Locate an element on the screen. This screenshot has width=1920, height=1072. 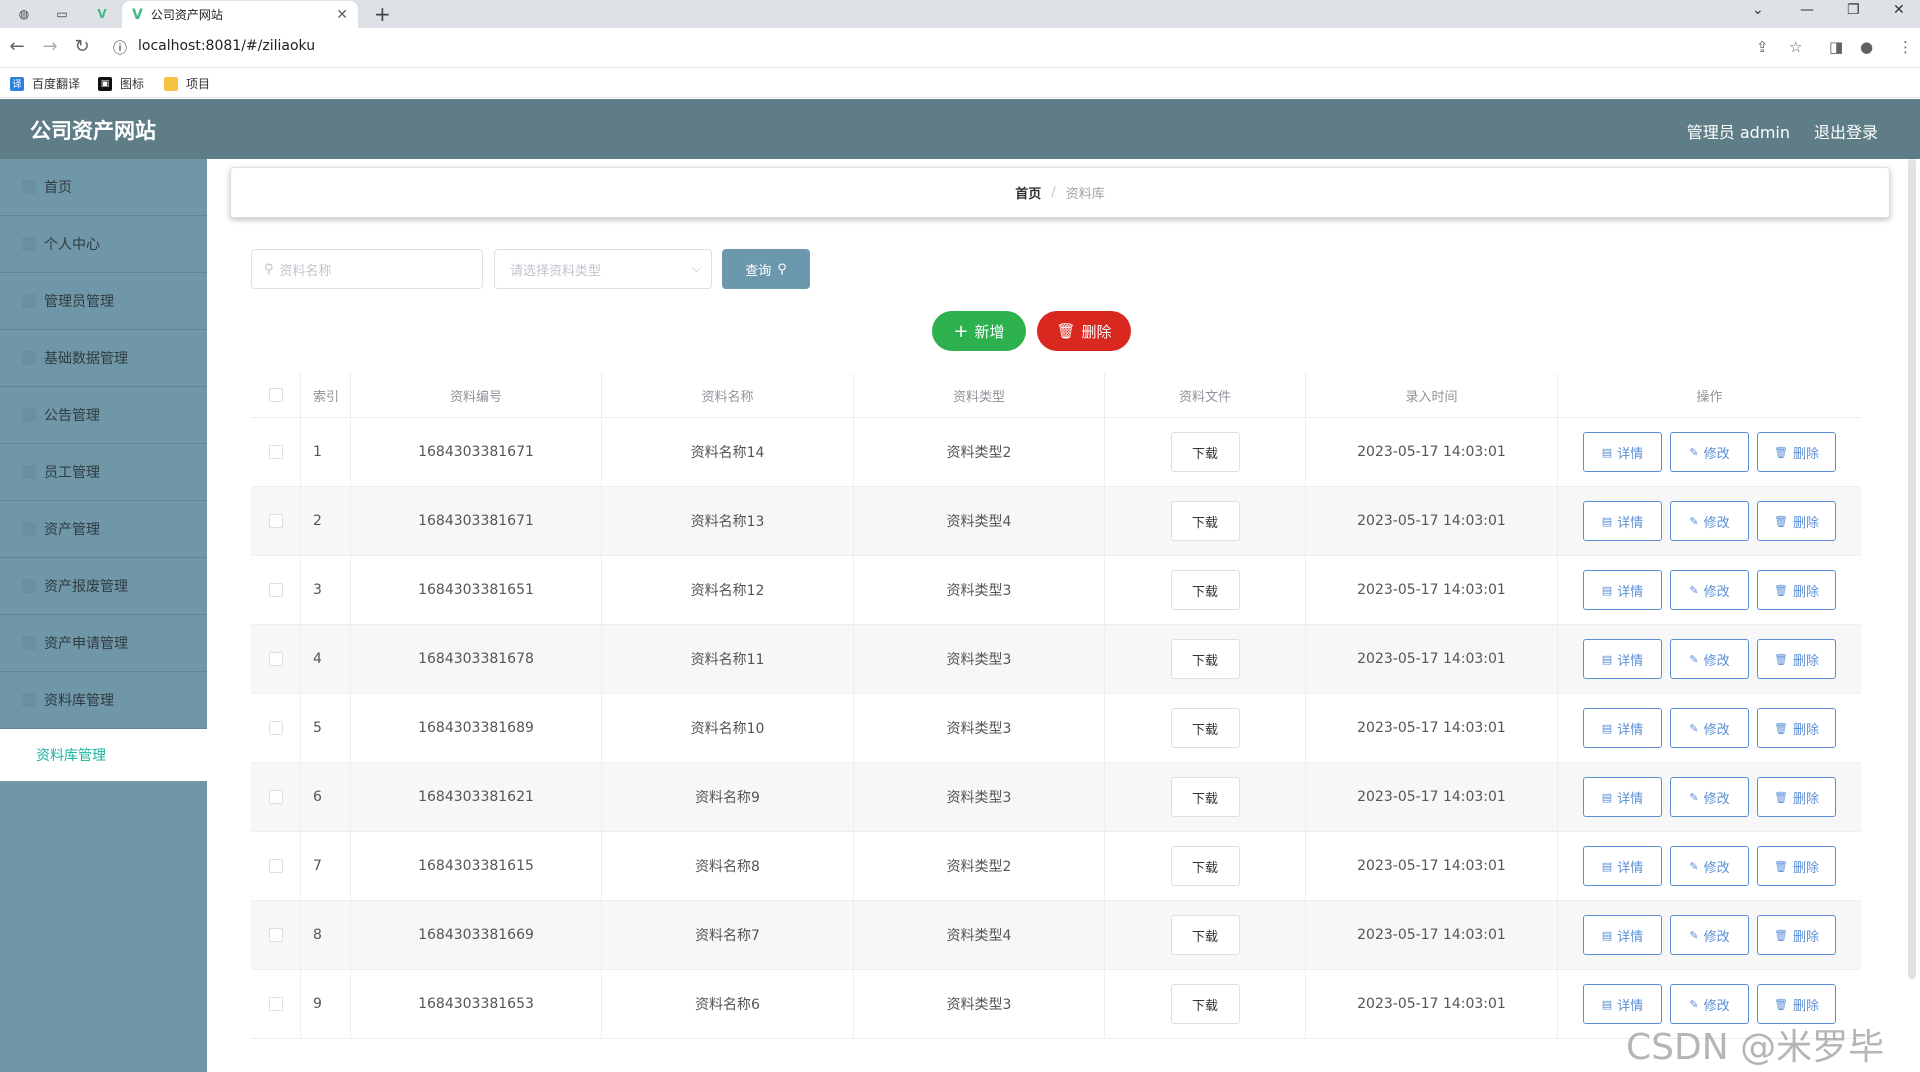
close-window-icon: ✕ is located at coordinates (1899, 10).